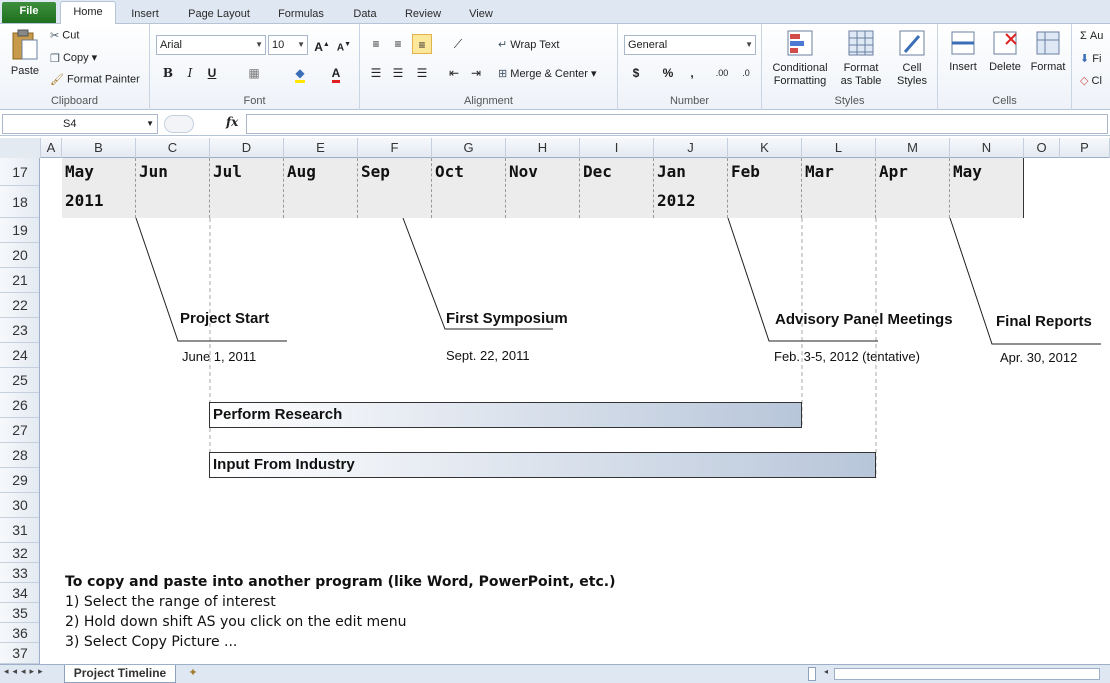 The image size is (1110, 683). What do you see at coordinates (365, 14) in the screenshot?
I see `tab-data: Data` at bounding box center [365, 14].